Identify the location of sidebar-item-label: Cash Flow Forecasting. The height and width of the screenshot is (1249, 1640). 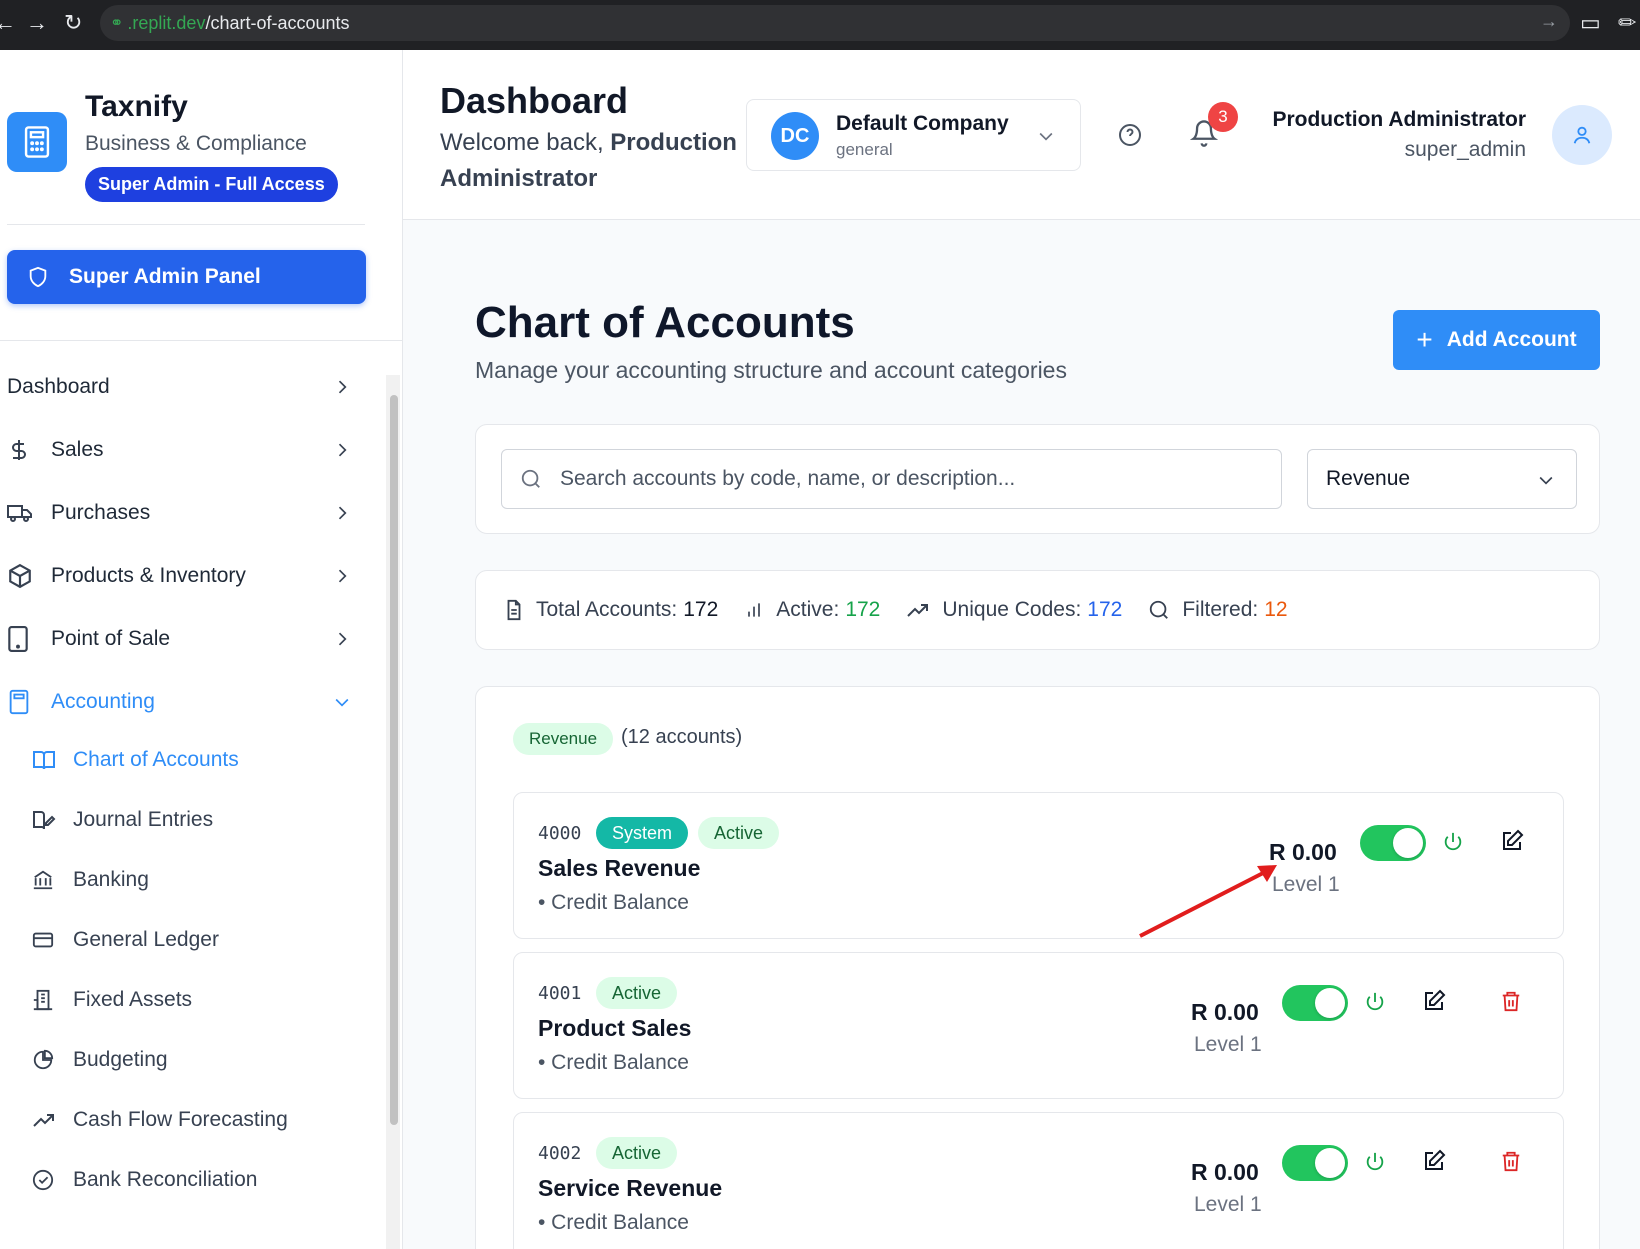
(180, 1119).